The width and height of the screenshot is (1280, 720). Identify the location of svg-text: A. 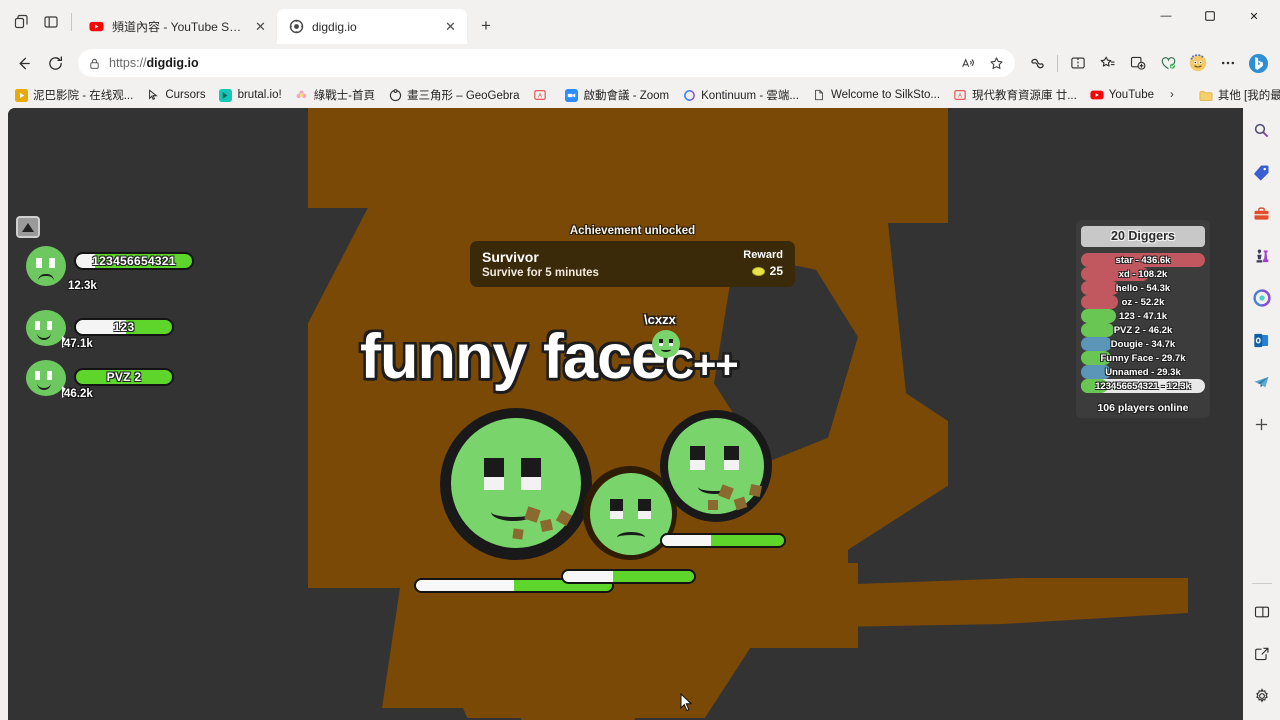
(540, 97).